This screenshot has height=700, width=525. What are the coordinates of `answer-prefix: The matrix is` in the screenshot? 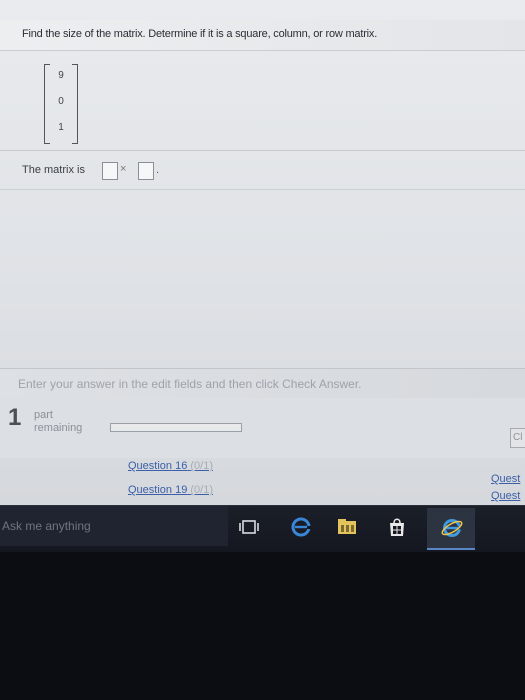 It's located at (53, 170).